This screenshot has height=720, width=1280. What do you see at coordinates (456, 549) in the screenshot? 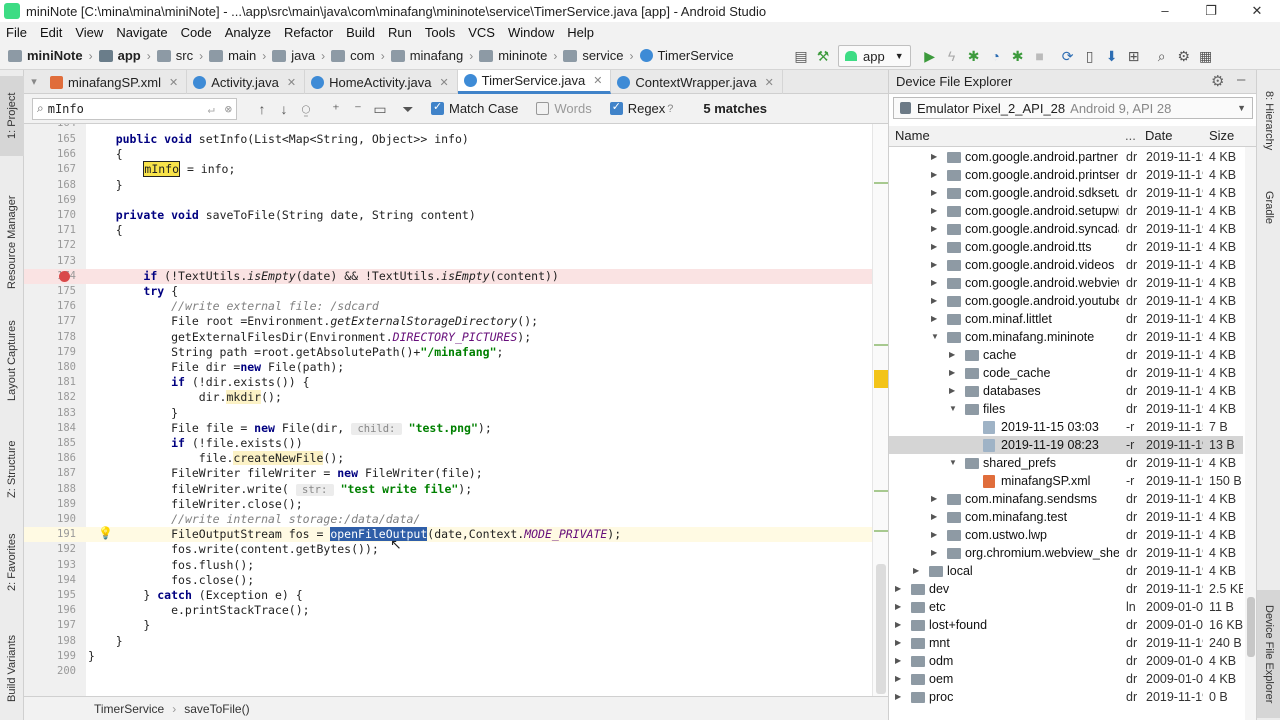
I see `code-line: 192 fos.write(content.getBytes());` at bounding box center [456, 549].